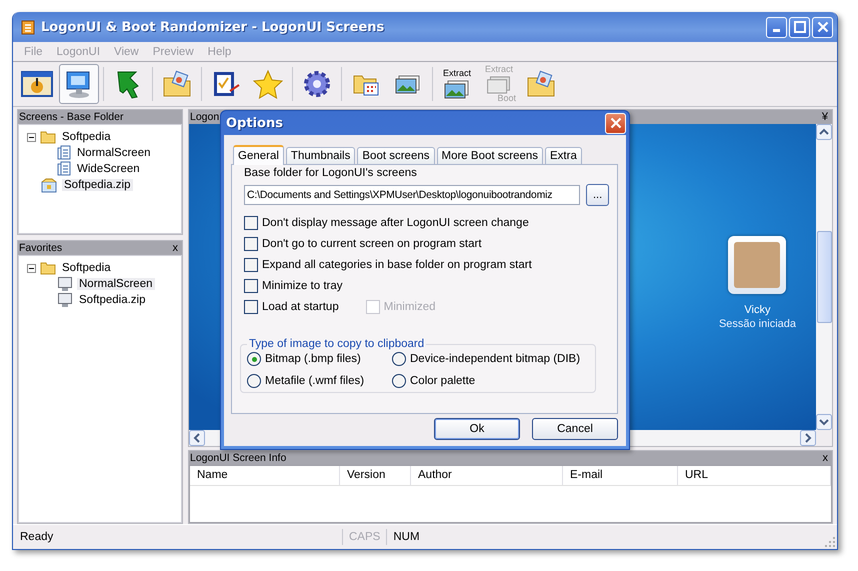 The height and width of the screenshot is (571, 858). What do you see at coordinates (443, 381) in the screenshot?
I see `radio-label: Color palette` at bounding box center [443, 381].